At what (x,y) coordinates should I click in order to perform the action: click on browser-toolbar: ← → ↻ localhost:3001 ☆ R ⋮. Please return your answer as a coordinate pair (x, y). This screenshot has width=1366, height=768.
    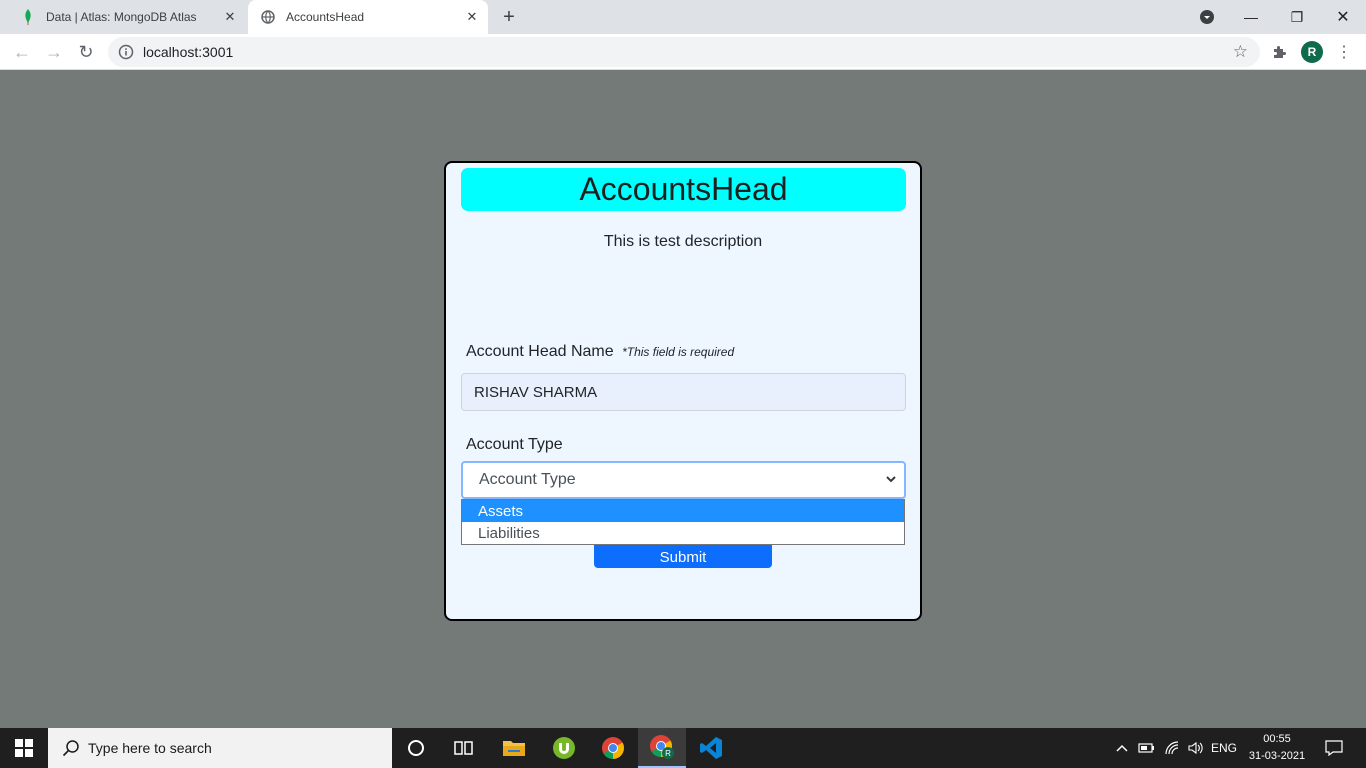
    Looking at the image, I should click on (683, 52).